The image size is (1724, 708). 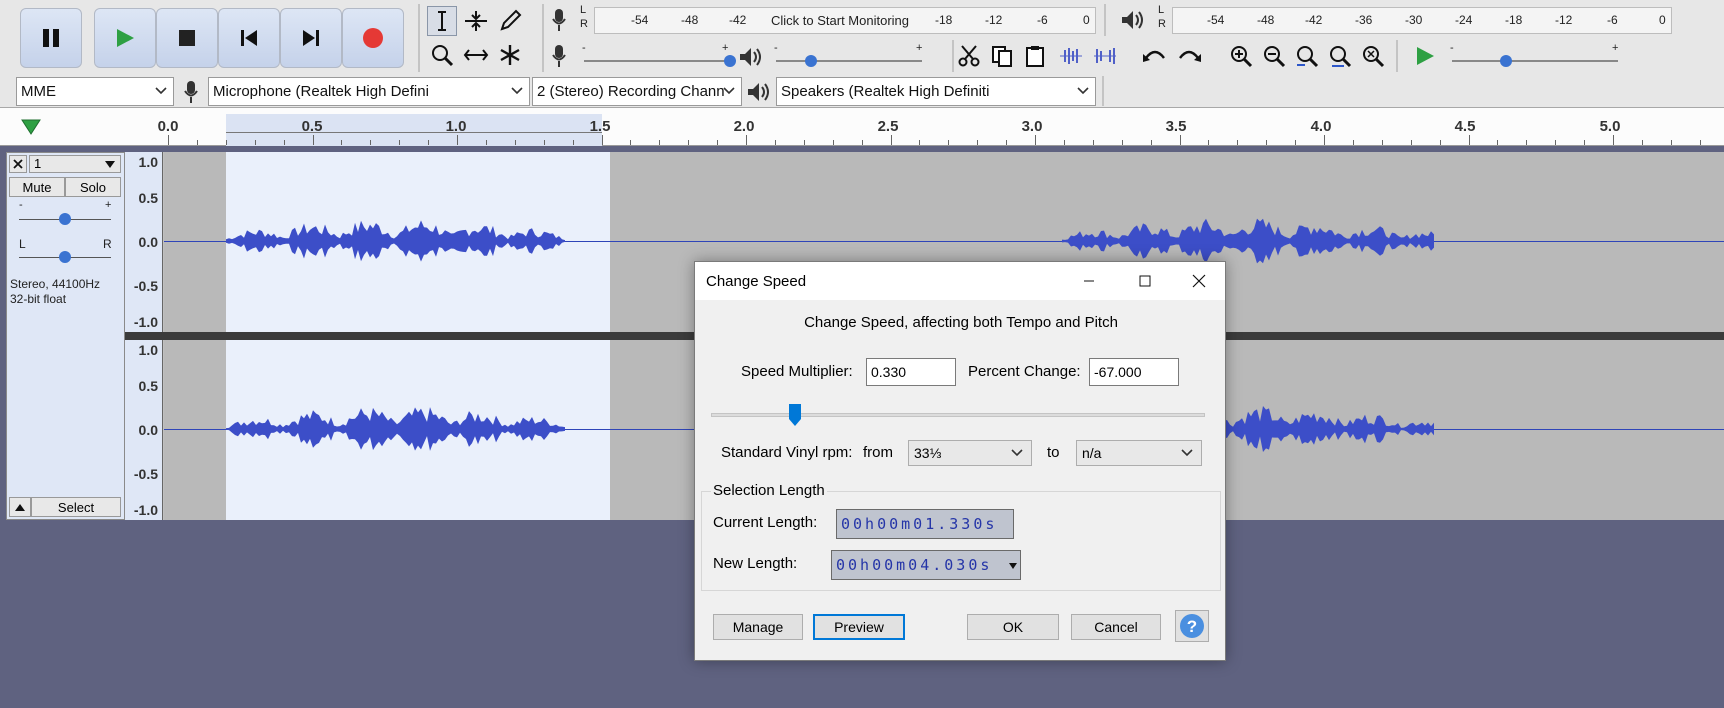 I want to click on zoom-out-icon, so click(x=1275, y=57).